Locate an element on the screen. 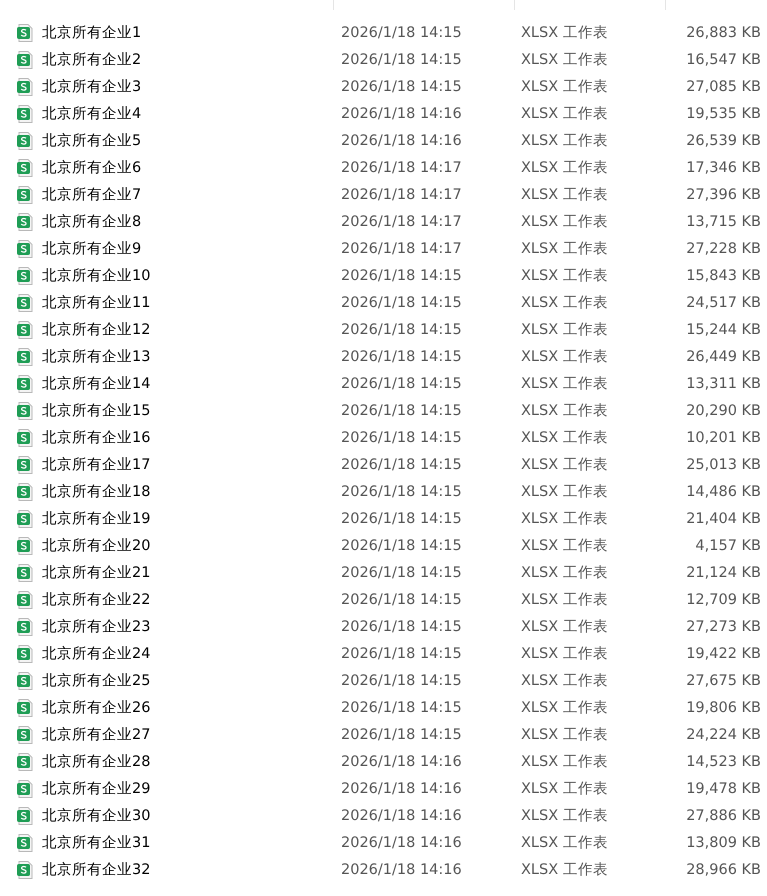 Image resolution: width=767 pixels, height=896 pixels. file-size: 27,675 KB is located at coordinates (723, 680).